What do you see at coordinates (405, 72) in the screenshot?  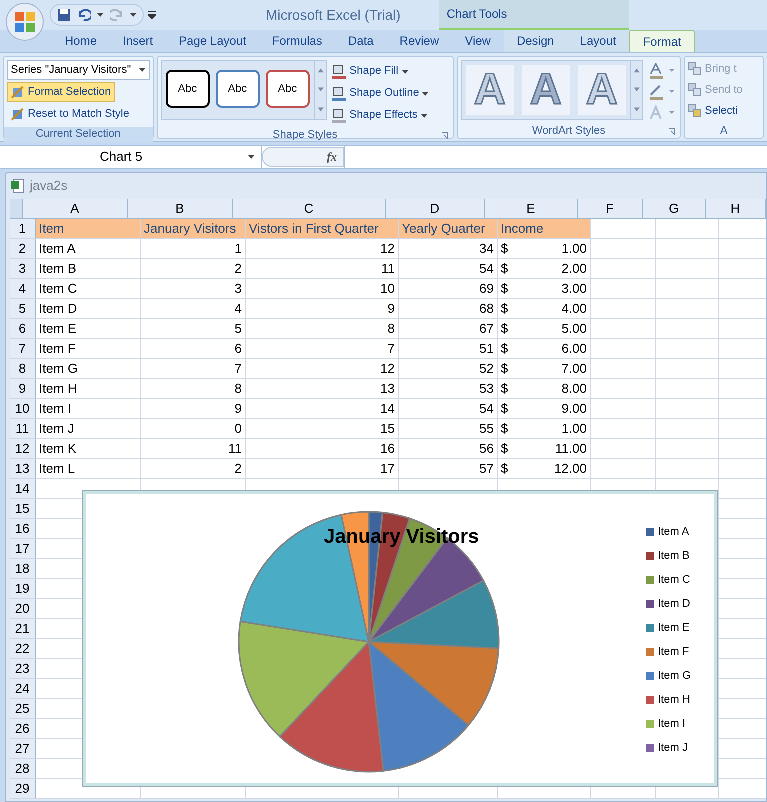 I see `caret-icon` at bounding box center [405, 72].